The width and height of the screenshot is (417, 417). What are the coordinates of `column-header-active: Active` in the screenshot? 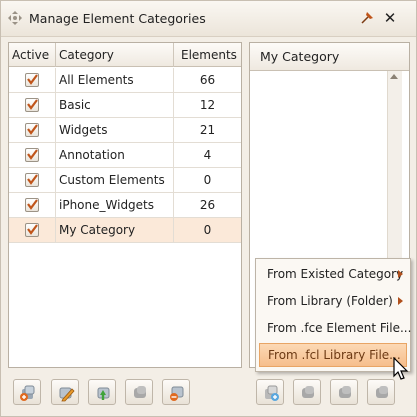 It's located at (32, 55).